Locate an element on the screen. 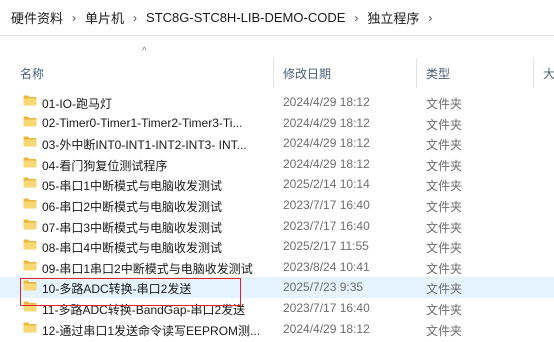  file-name: 05-串口1中断模式与电脑收发测试 is located at coordinates (132, 186).